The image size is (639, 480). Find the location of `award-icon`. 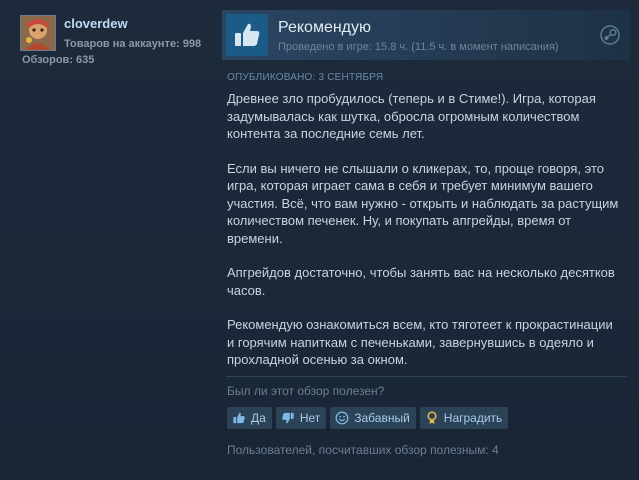

award-icon is located at coordinates (432, 418).